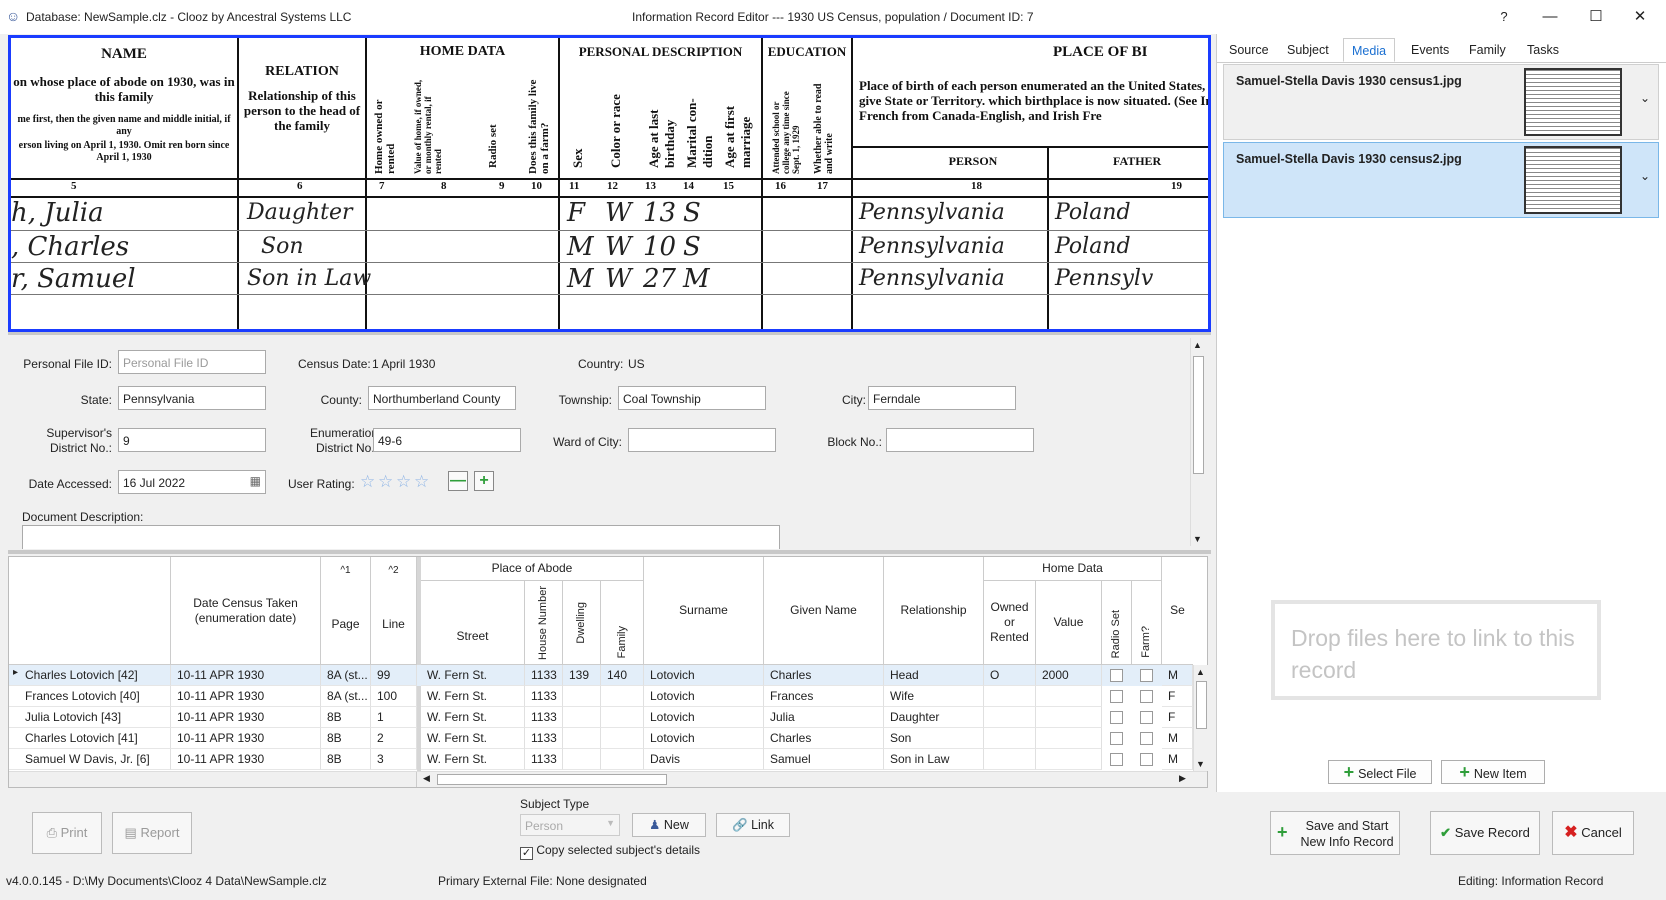  What do you see at coordinates (934, 738) in the screenshot?
I see `grid-cell-rel: Son` at bounding box center [934, 738].